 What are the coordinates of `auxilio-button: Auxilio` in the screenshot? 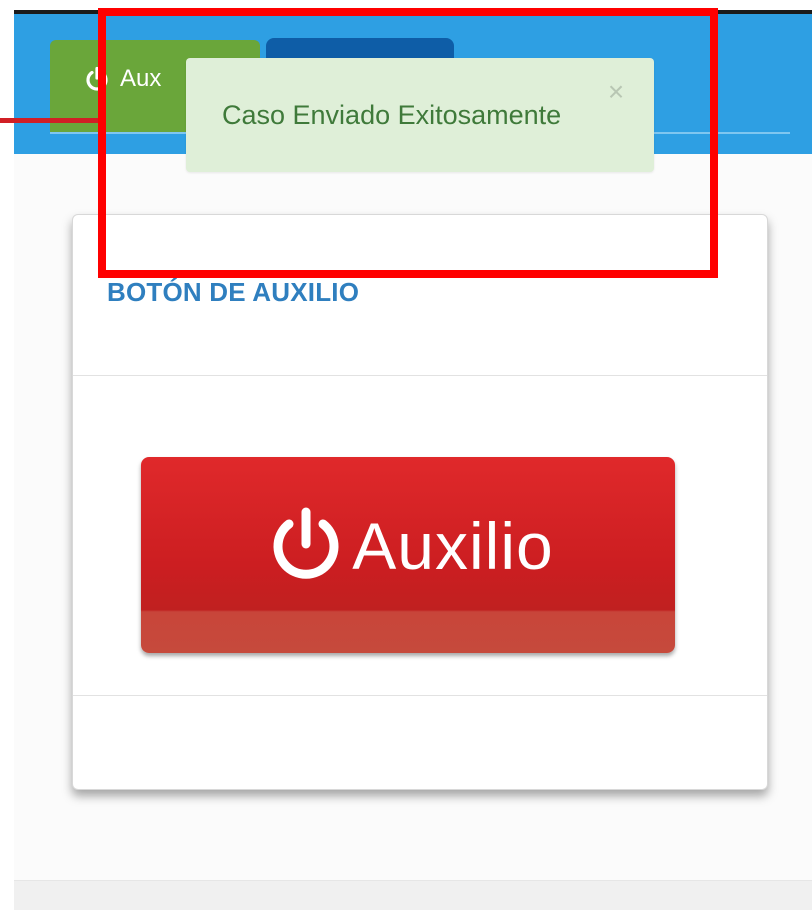 It's located at (408, 555).